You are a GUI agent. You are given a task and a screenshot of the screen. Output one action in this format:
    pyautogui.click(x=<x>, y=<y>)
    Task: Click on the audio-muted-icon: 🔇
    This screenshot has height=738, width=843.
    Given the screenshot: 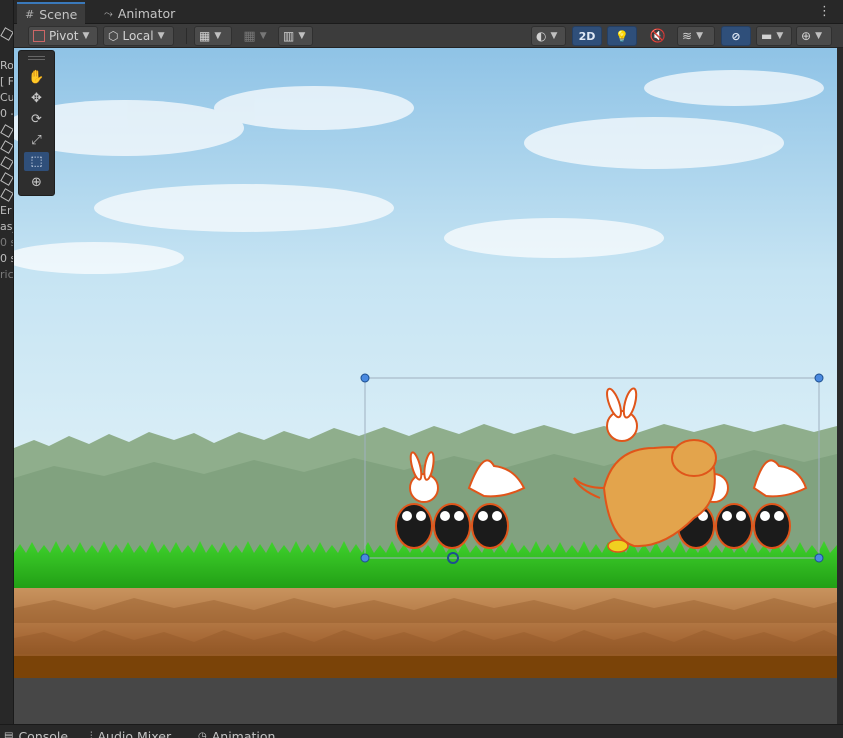 What is the action you would take?
    pyautogui.click(x=658, y=36)
    